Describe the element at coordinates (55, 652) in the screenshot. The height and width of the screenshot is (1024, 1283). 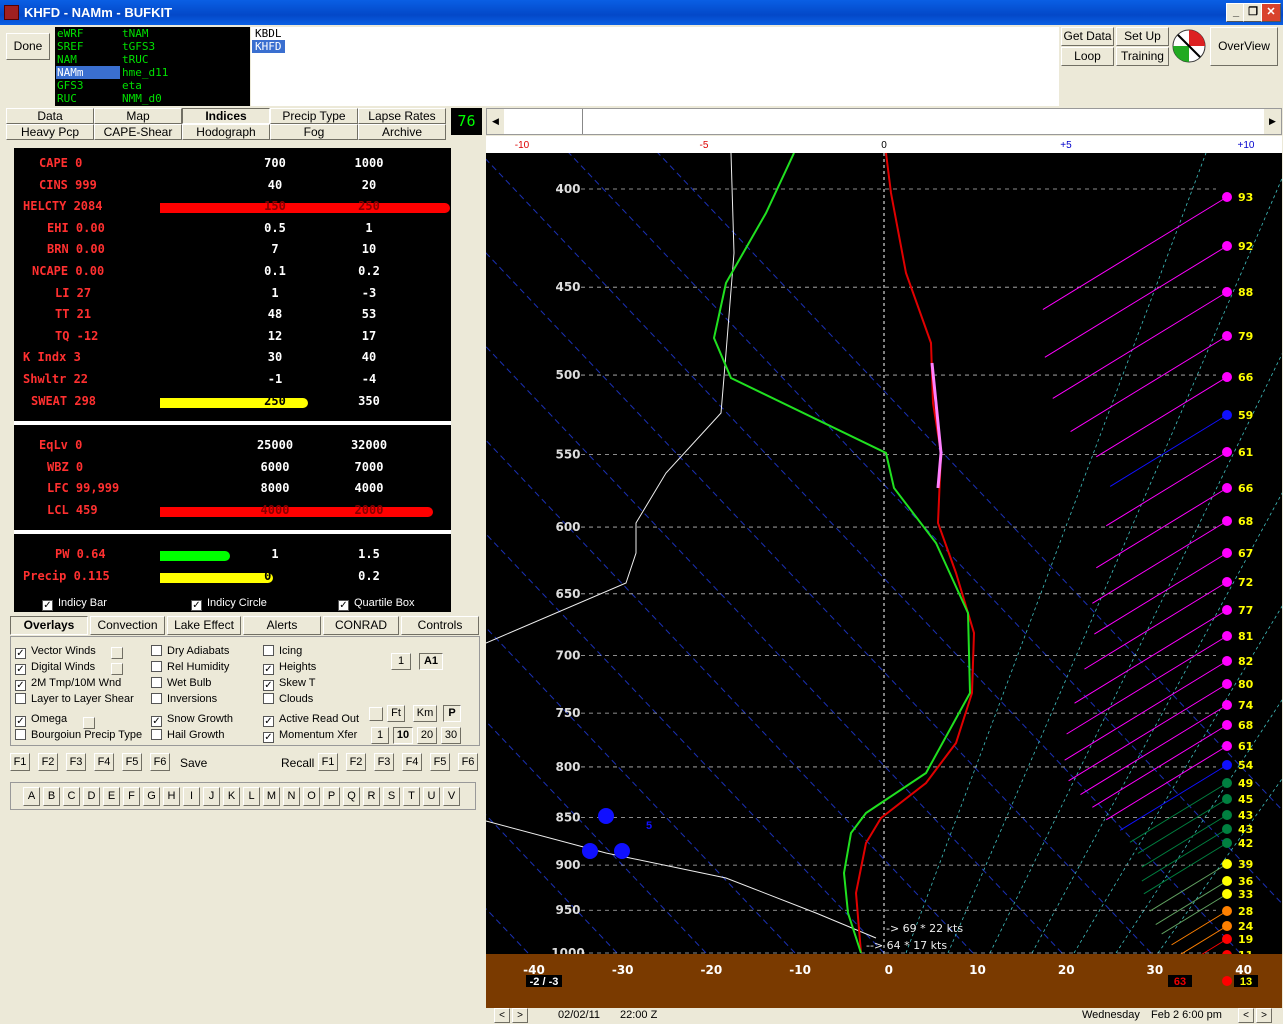
I see `overlay-option: ✓ Vector Winds` at that location.